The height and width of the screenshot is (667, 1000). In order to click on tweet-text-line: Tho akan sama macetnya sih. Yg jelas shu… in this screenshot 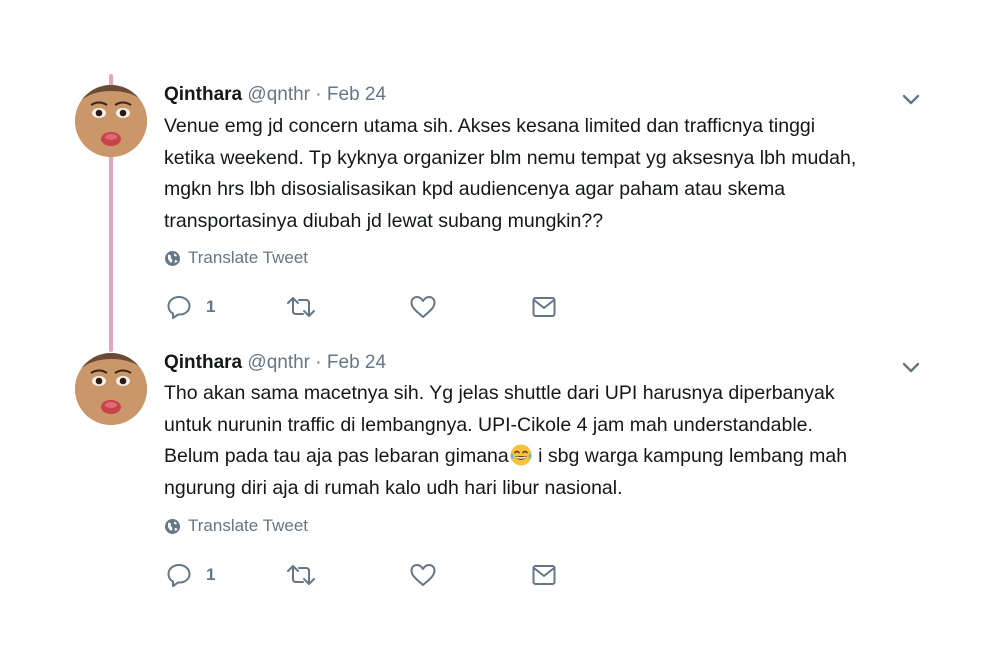, I will do `click(499, 393)`.